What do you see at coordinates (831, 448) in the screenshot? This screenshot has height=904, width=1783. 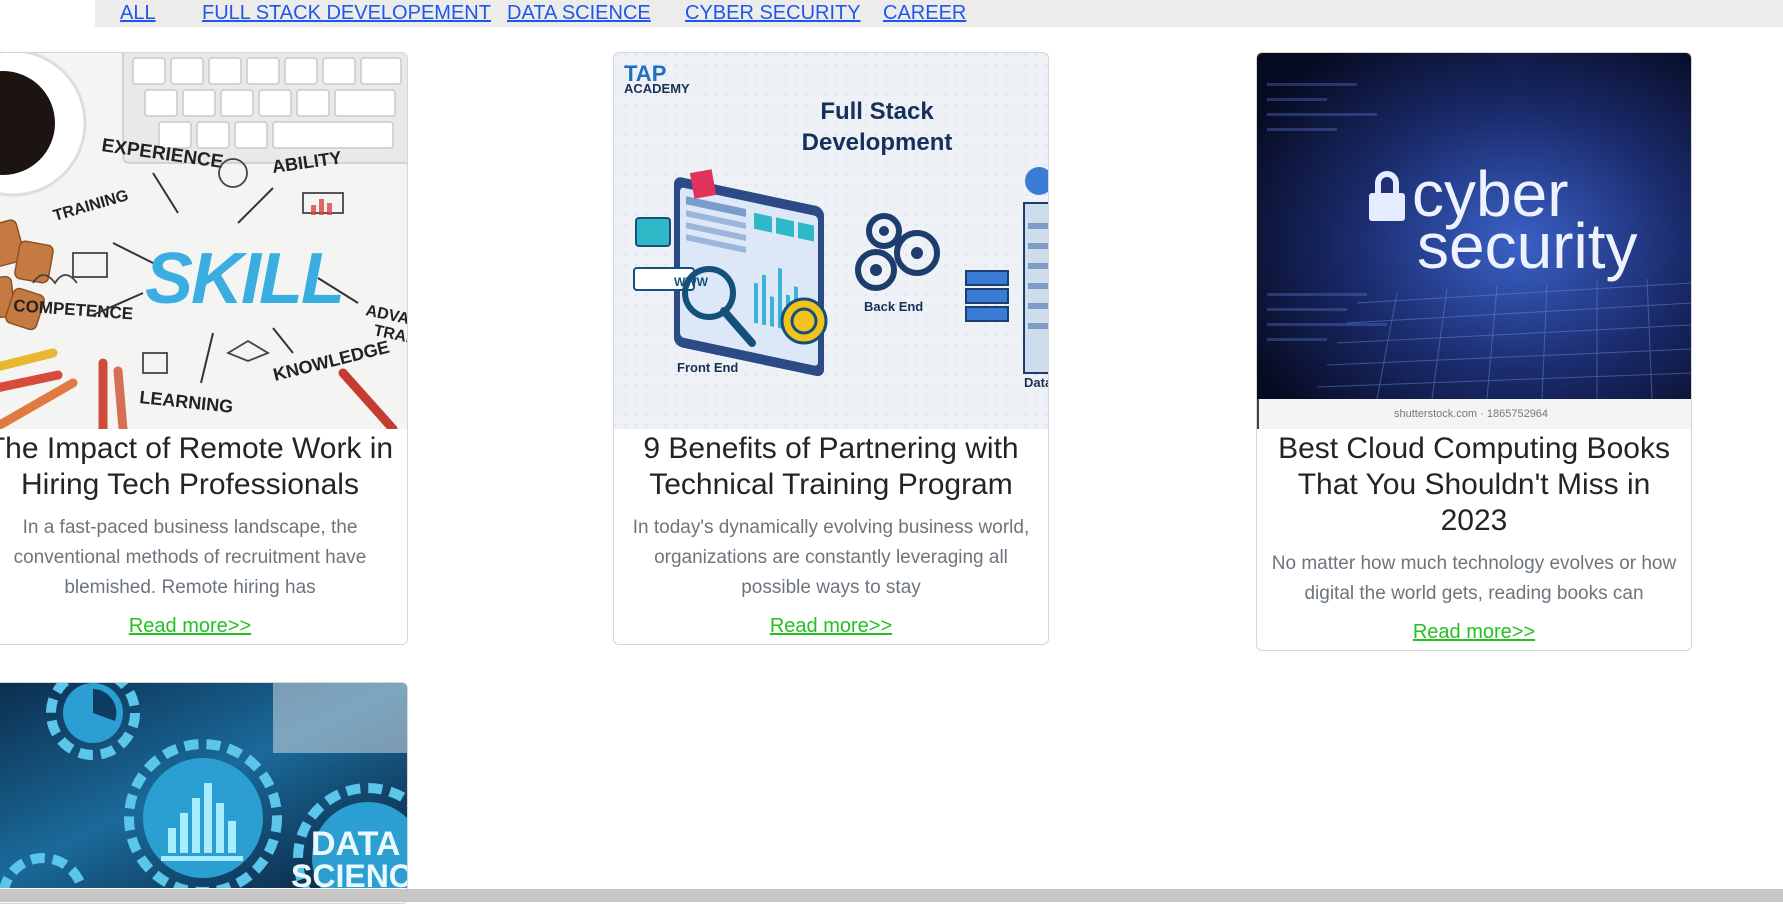 I see `card-title-line-1: 9 Benefits of Partnering with` at bounding box center [831, 448].